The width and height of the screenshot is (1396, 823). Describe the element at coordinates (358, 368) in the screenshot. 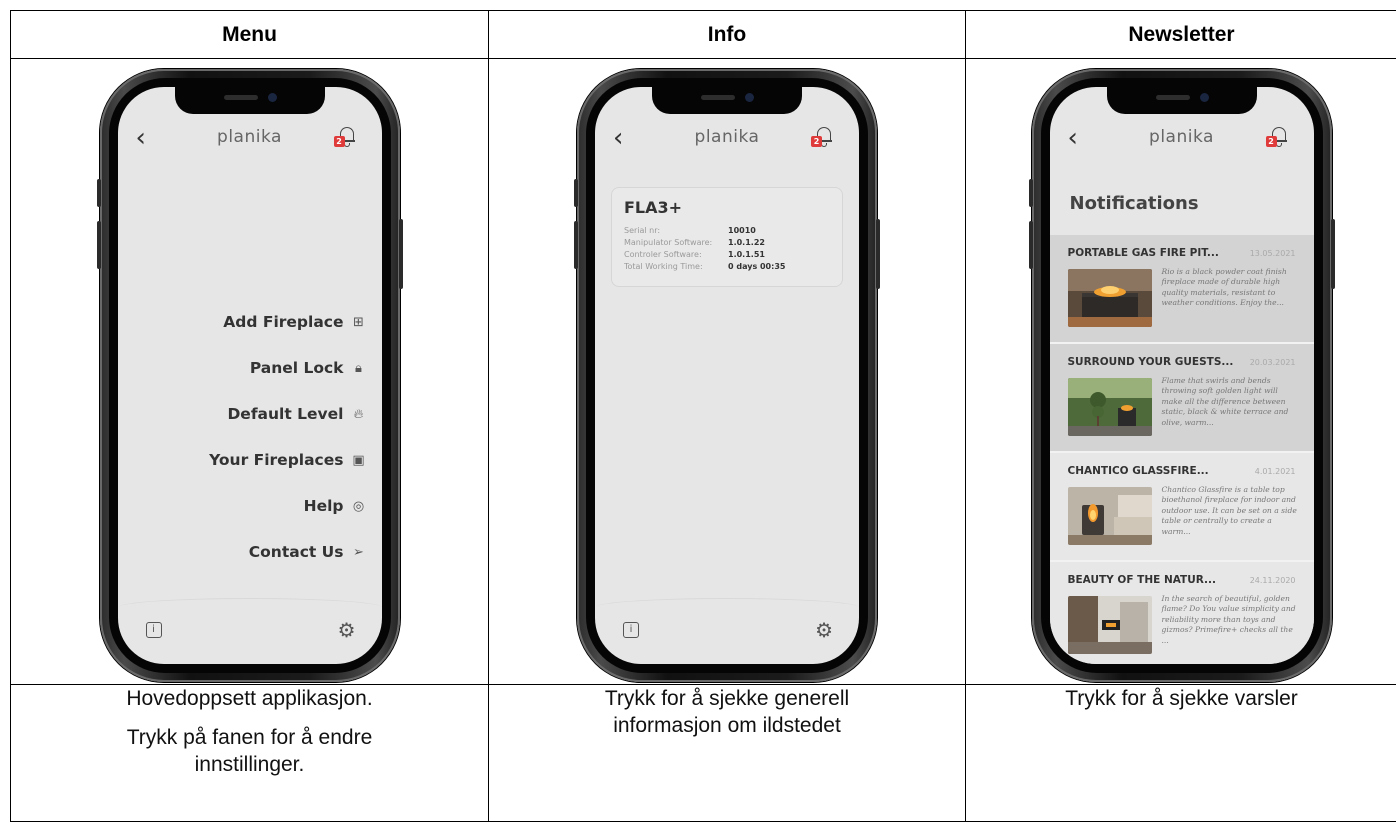

I see `lock-icon: 🔒︎` at that location.